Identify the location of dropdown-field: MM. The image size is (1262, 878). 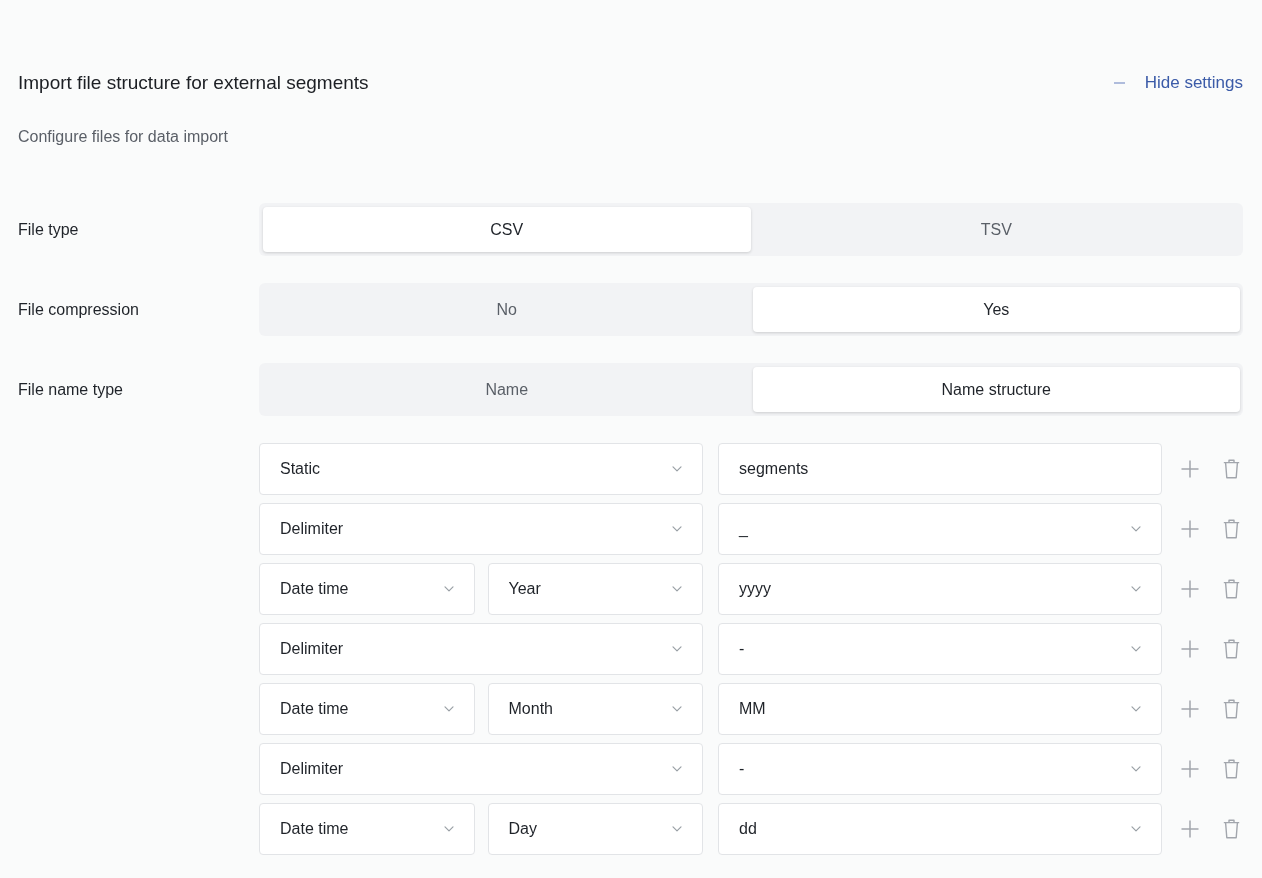
(940, 709).